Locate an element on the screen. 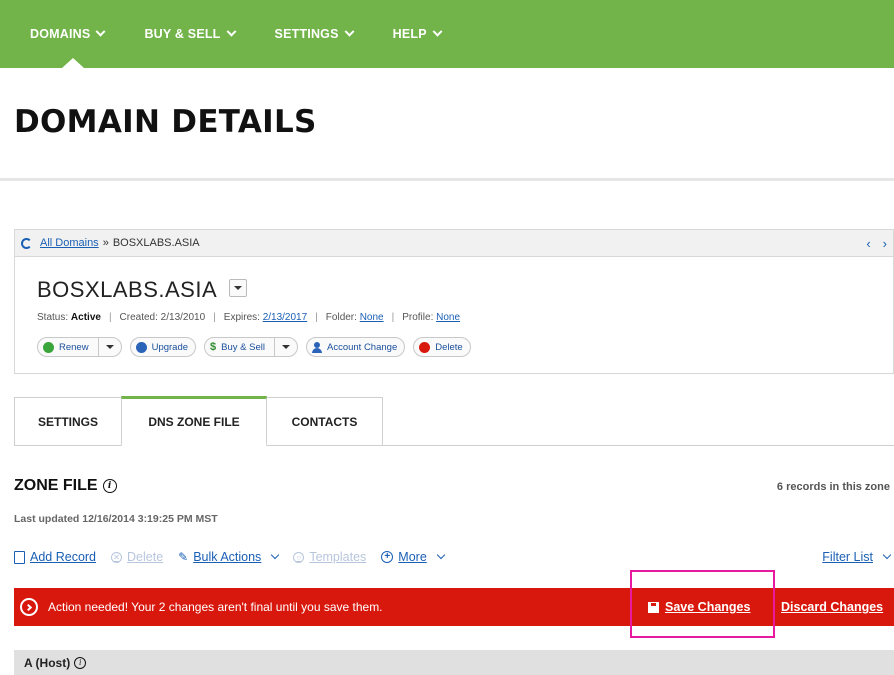 The width and height of the screenshot is (894, 675). profile-link: None is located at coordinates (448, 317).